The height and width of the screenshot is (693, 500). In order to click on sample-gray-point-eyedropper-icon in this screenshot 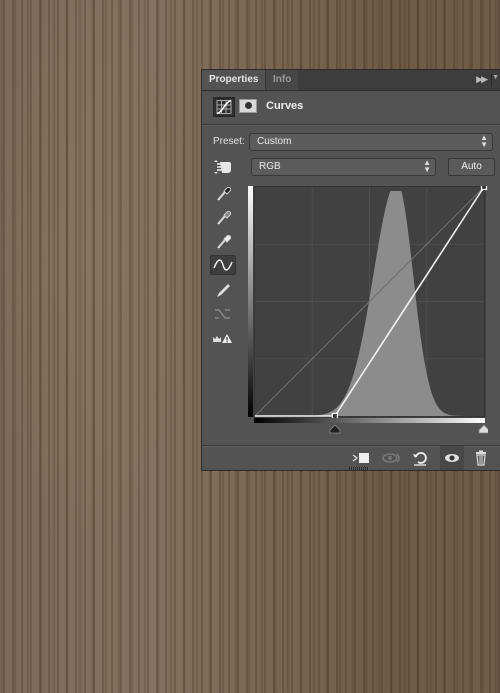, I will do `click(223, 217)`.